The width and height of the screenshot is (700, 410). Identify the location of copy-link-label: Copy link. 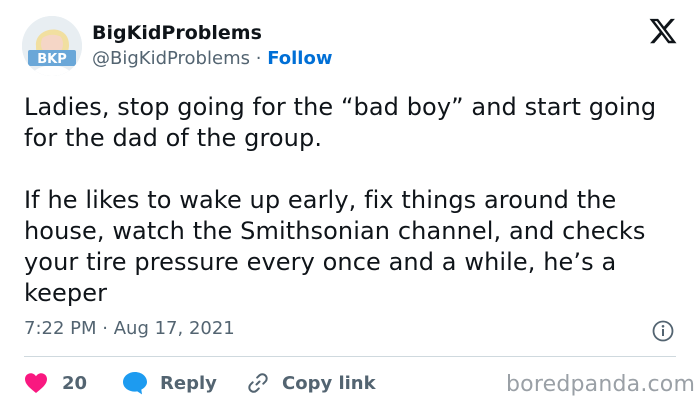
(329, 383).